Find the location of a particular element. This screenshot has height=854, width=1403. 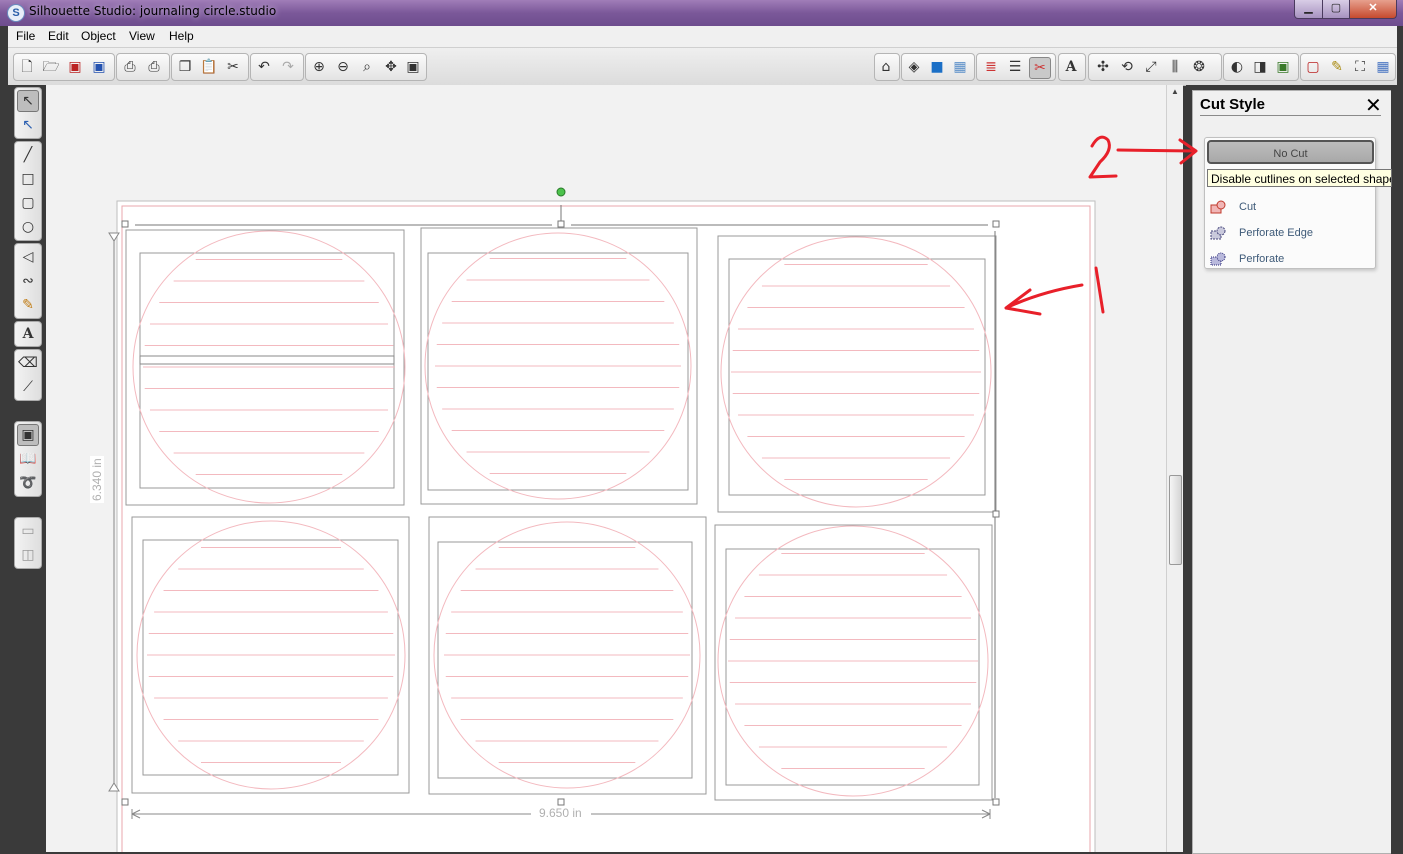

text-style-icon: A is located at coordinates (1071, 67).